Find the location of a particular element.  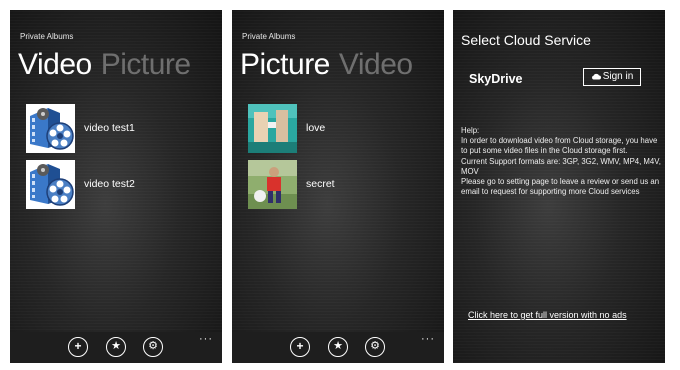

item-label: video test2 is located at coordinates (109, 184).